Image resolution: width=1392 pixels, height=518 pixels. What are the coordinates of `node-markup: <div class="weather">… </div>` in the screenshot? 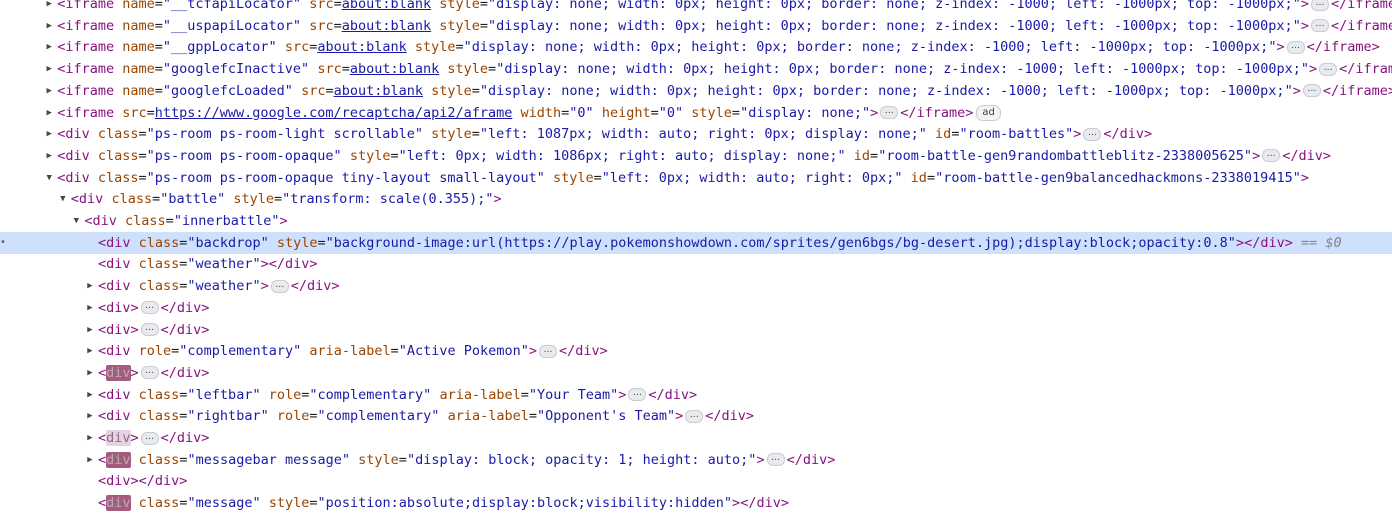 It's located at (219, 286).